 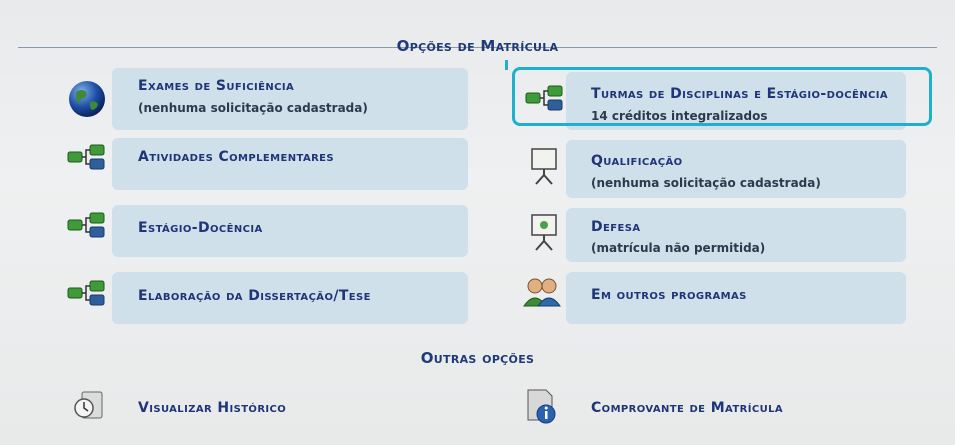 I want to click on option-title-teaching-internship: Estágio-Docência, so click(x=200, y=228).